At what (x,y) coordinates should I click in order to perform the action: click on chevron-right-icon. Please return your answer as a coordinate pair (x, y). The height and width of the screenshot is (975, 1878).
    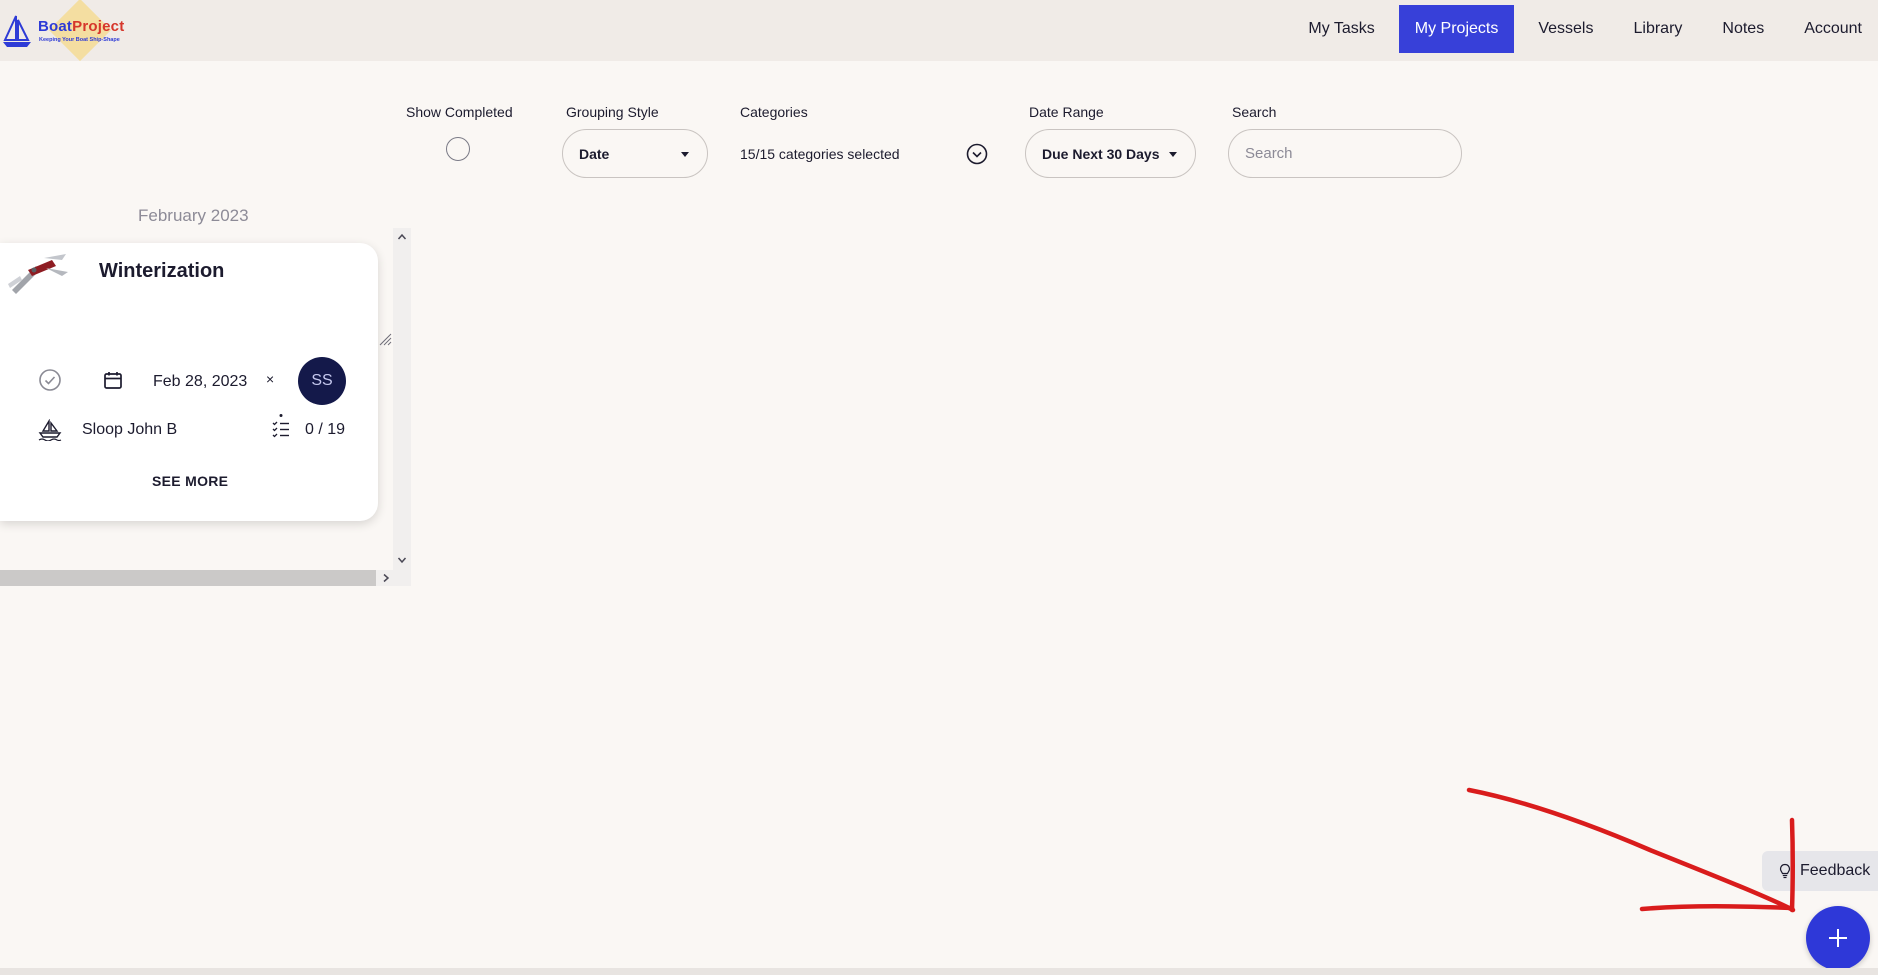
    Looking at the image, I should click on (386, 578).